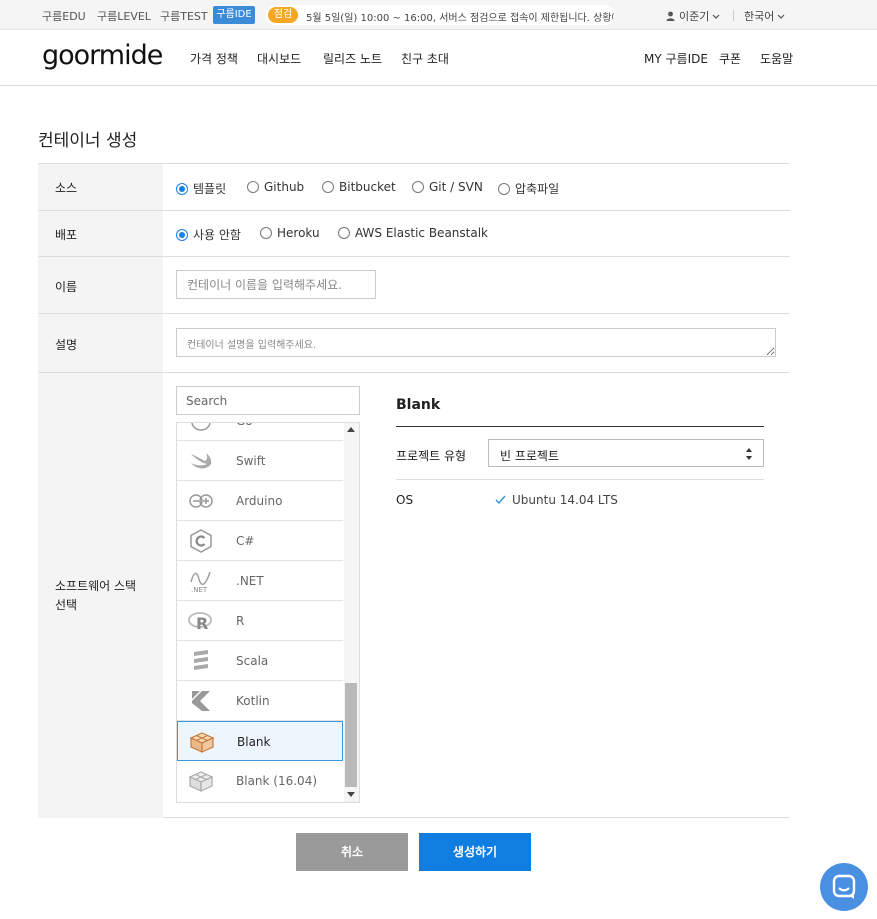 The width and height of the screenshot is (877, 919). Describe the element at coordinates (418, 405) in the screenshot. I see `stack-detail-title: Blank` at that location.